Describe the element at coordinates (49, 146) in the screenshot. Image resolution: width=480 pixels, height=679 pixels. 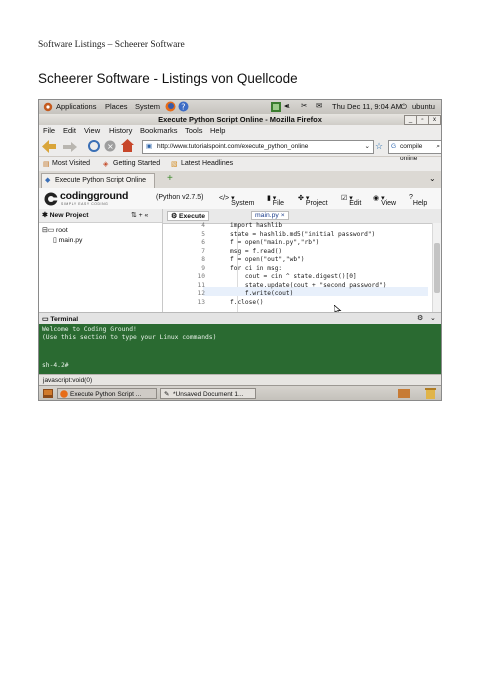
I see `back-icon` at that location.